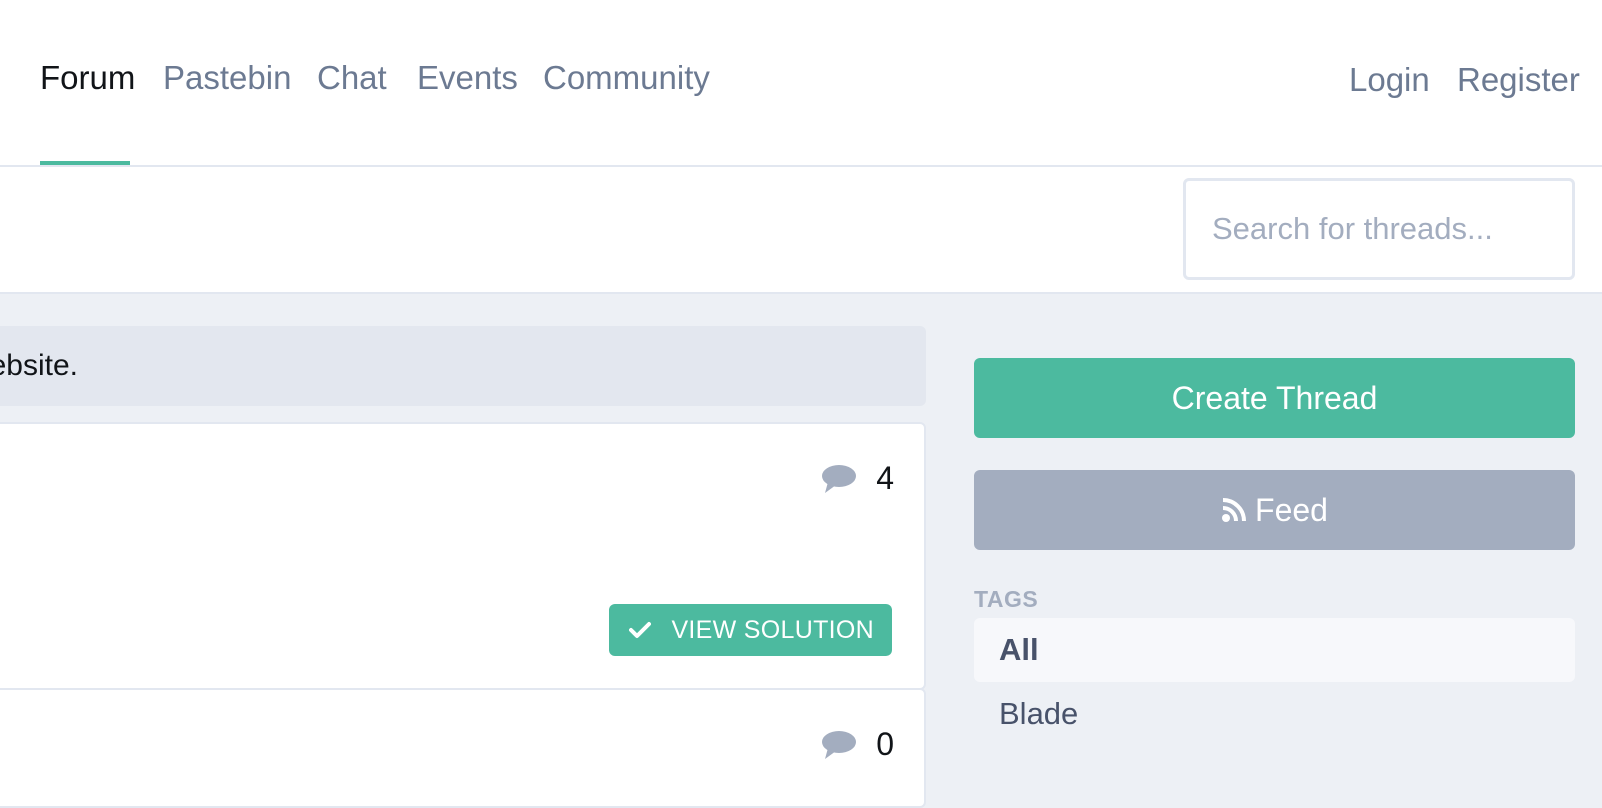  What do you see at coordinates (640, 630) in the screenshot?
I see `check-icon` at bounding box center [640, 630].